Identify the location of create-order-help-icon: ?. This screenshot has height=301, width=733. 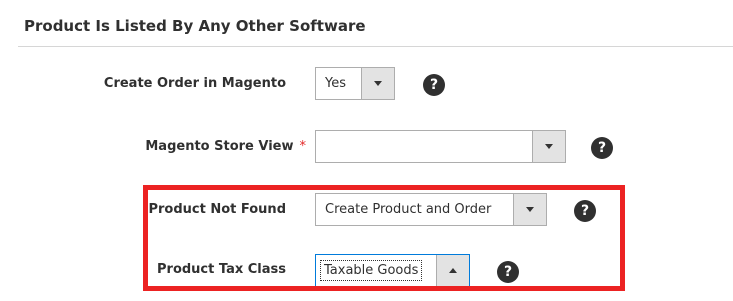
(434, 85).